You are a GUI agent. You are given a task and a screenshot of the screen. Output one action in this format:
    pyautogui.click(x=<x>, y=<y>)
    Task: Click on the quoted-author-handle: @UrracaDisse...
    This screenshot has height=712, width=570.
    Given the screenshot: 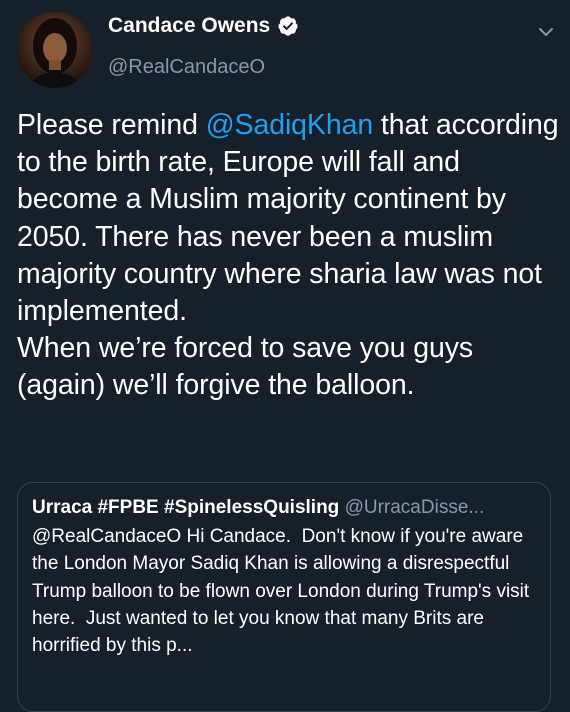 What is the action you would take?
    pyautogui.click(x=414, y=507)
    